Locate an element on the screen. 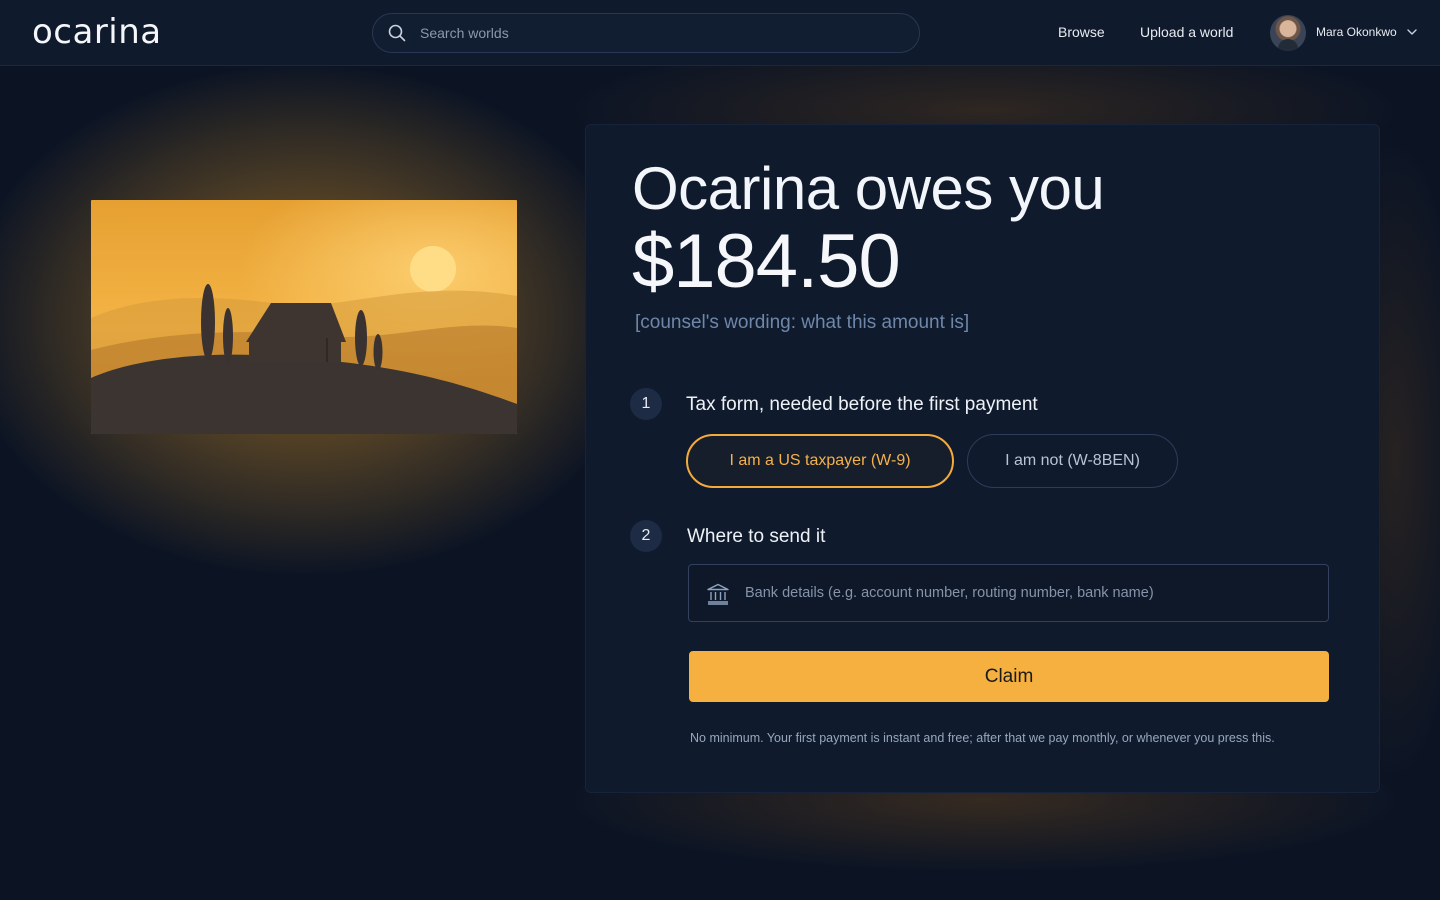 Image resolution: width=1440 pixels, height=900 pixels. nav-browse-link: Browse is located at coordinates (1081, 32).